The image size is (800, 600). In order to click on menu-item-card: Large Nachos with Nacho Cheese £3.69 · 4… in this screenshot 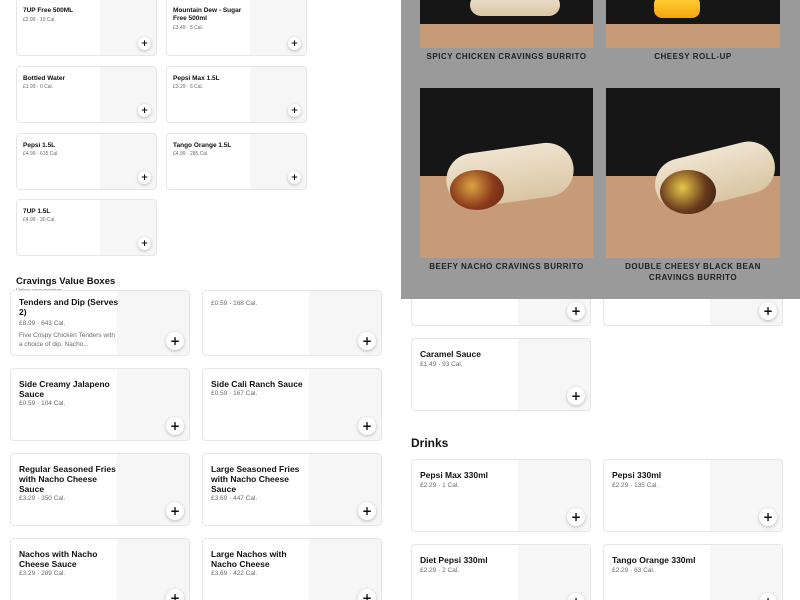, I will do `click(292, 569)`.